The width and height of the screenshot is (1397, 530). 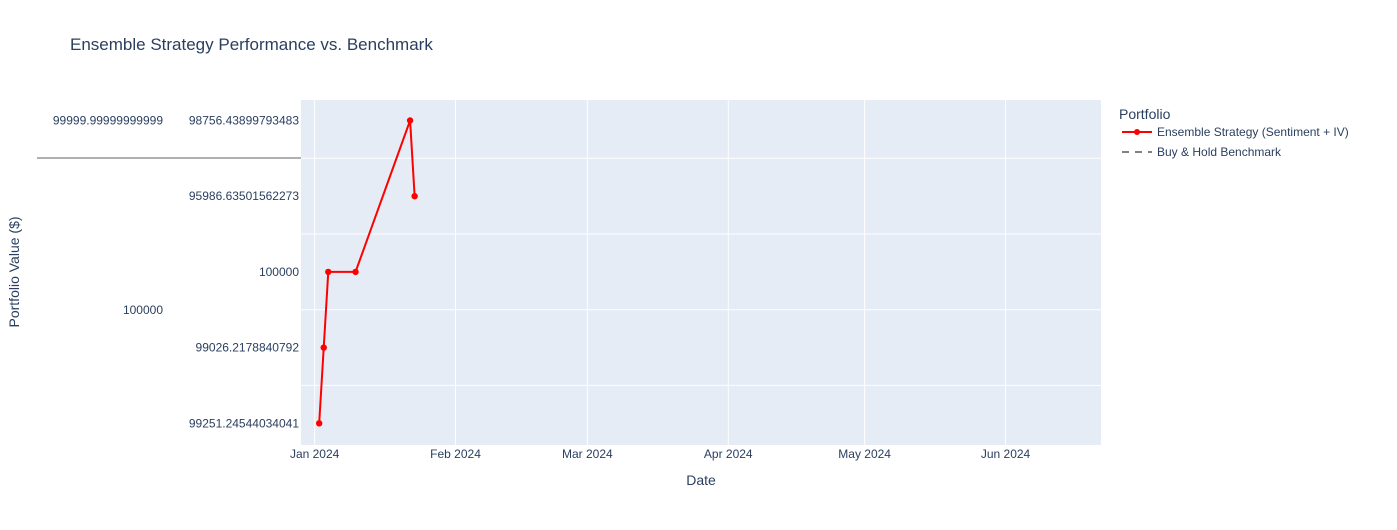 What do you see at coordinates (1137, 132) in the screenshot?
I see `legend-marker-strategy` at bounding box center [1137, 132].